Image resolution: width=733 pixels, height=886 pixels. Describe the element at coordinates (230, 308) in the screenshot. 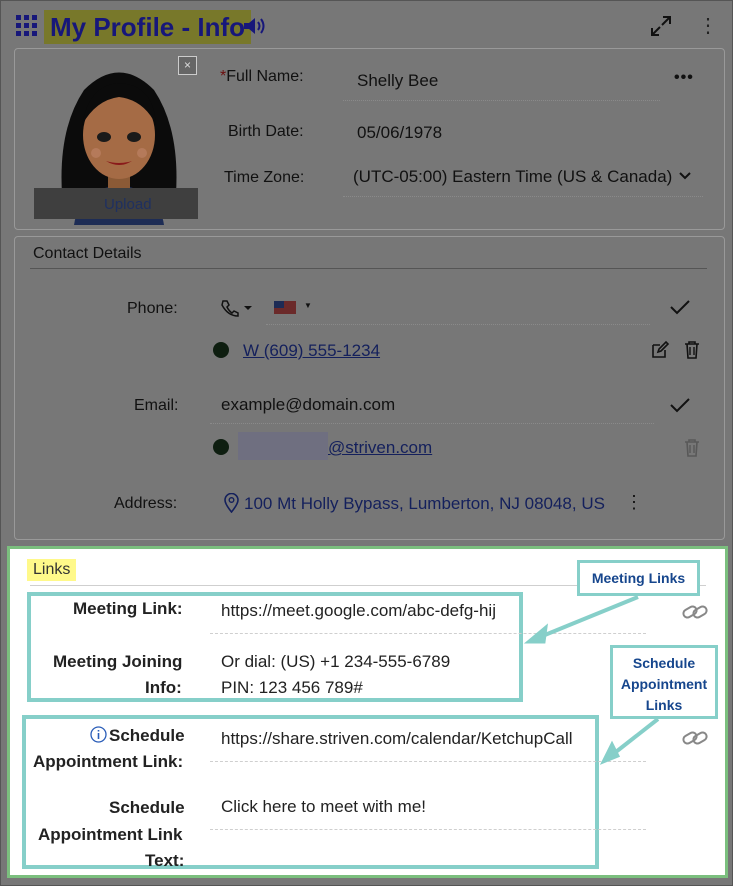

I see `phone-icon` at that location.